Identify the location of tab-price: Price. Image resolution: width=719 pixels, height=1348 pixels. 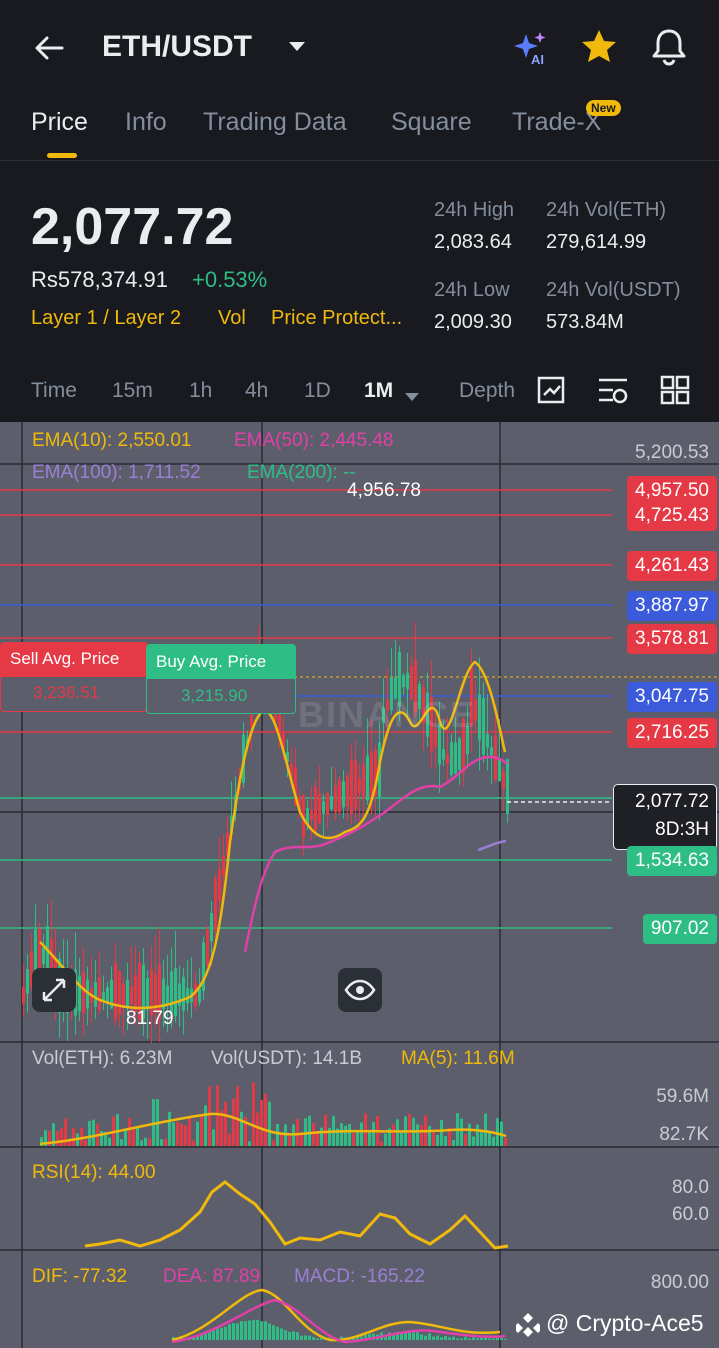
(59, 122).